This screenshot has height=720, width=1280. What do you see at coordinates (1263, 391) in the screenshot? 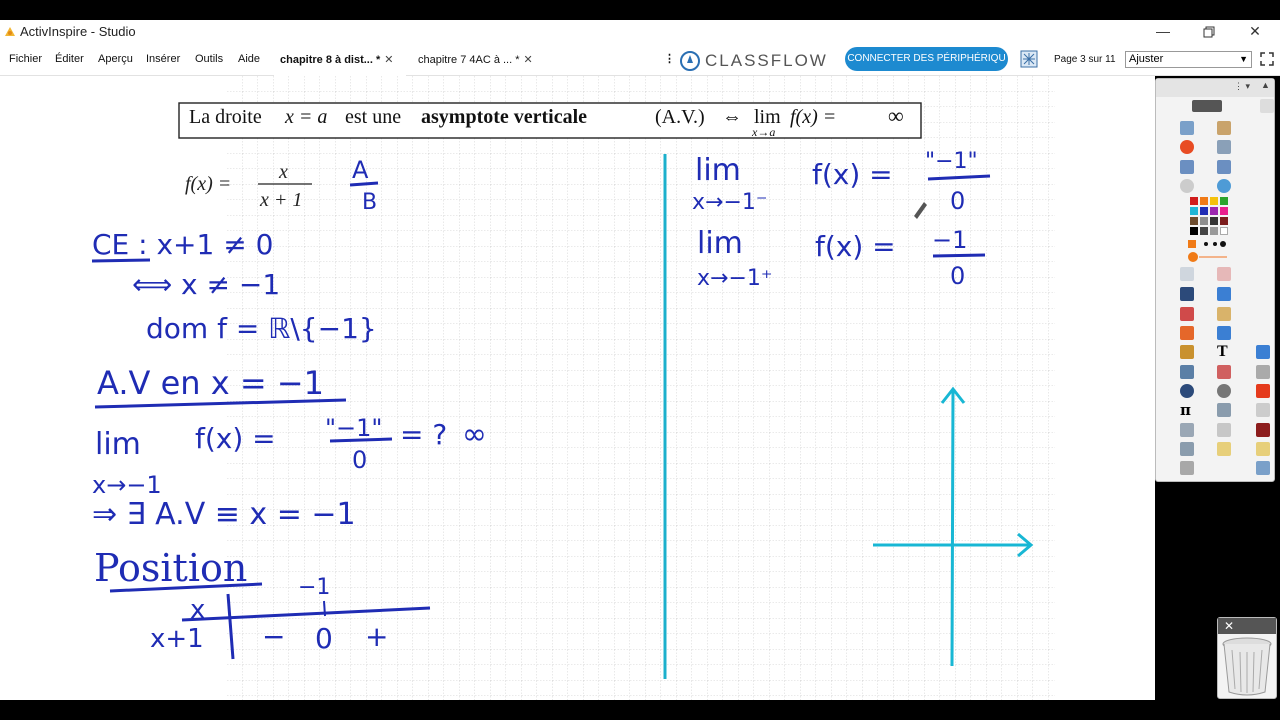
I see `delete-icon` at bounding box center [1263, 391].